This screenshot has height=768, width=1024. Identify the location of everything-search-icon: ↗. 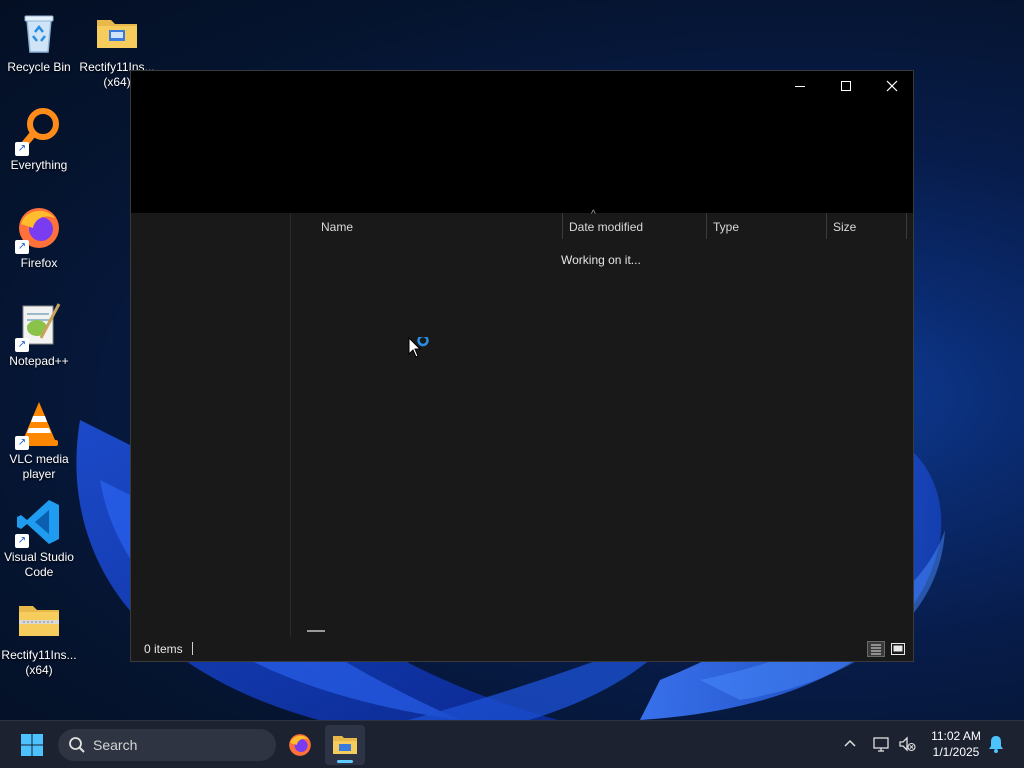
(39, 131).